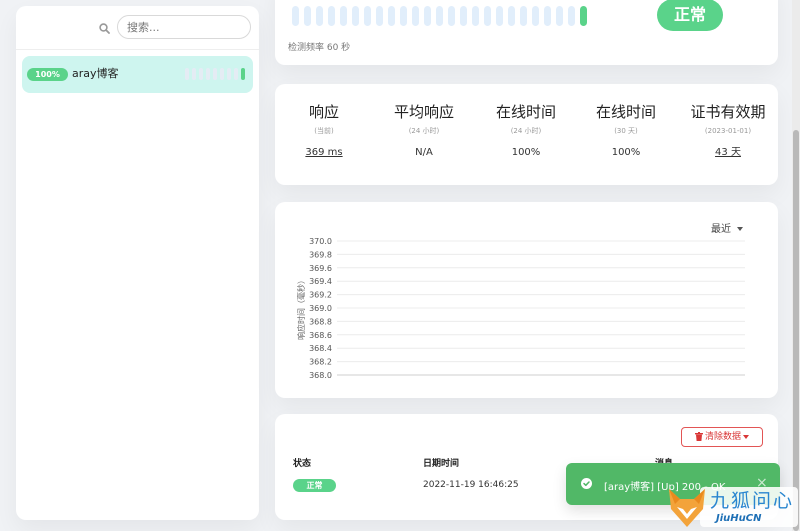  I want to click on search-input, so click(184, 27).